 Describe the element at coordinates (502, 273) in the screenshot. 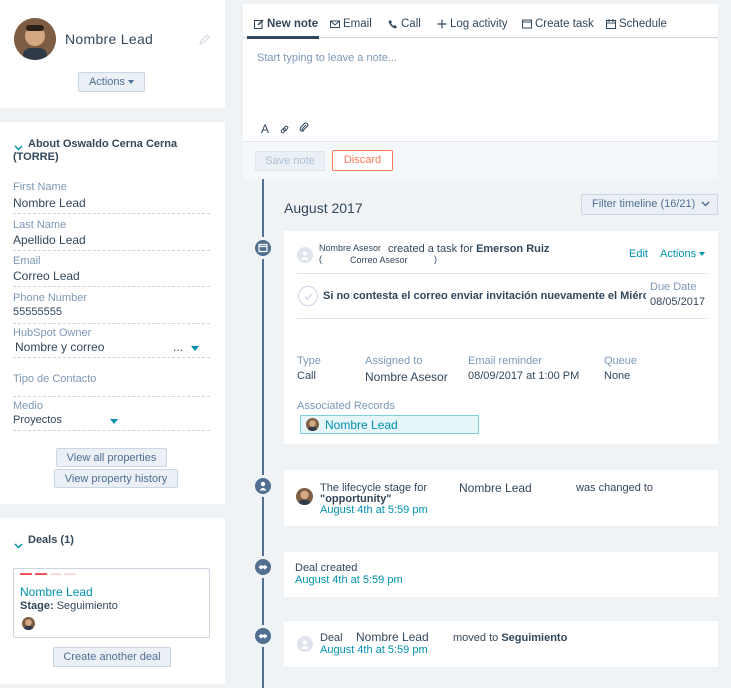

I see `task-divider` at that location.